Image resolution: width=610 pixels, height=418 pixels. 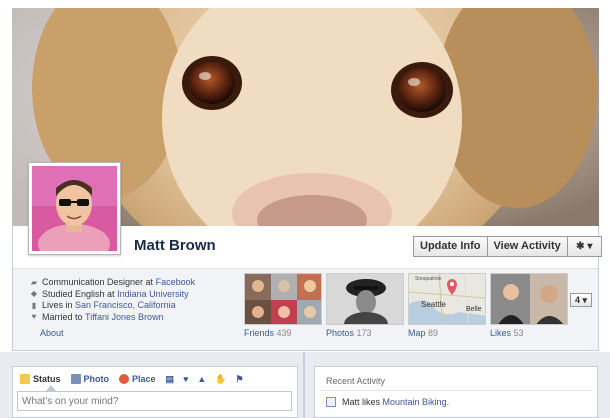 I want to click on about-link: About, so click(x=52, y=333).